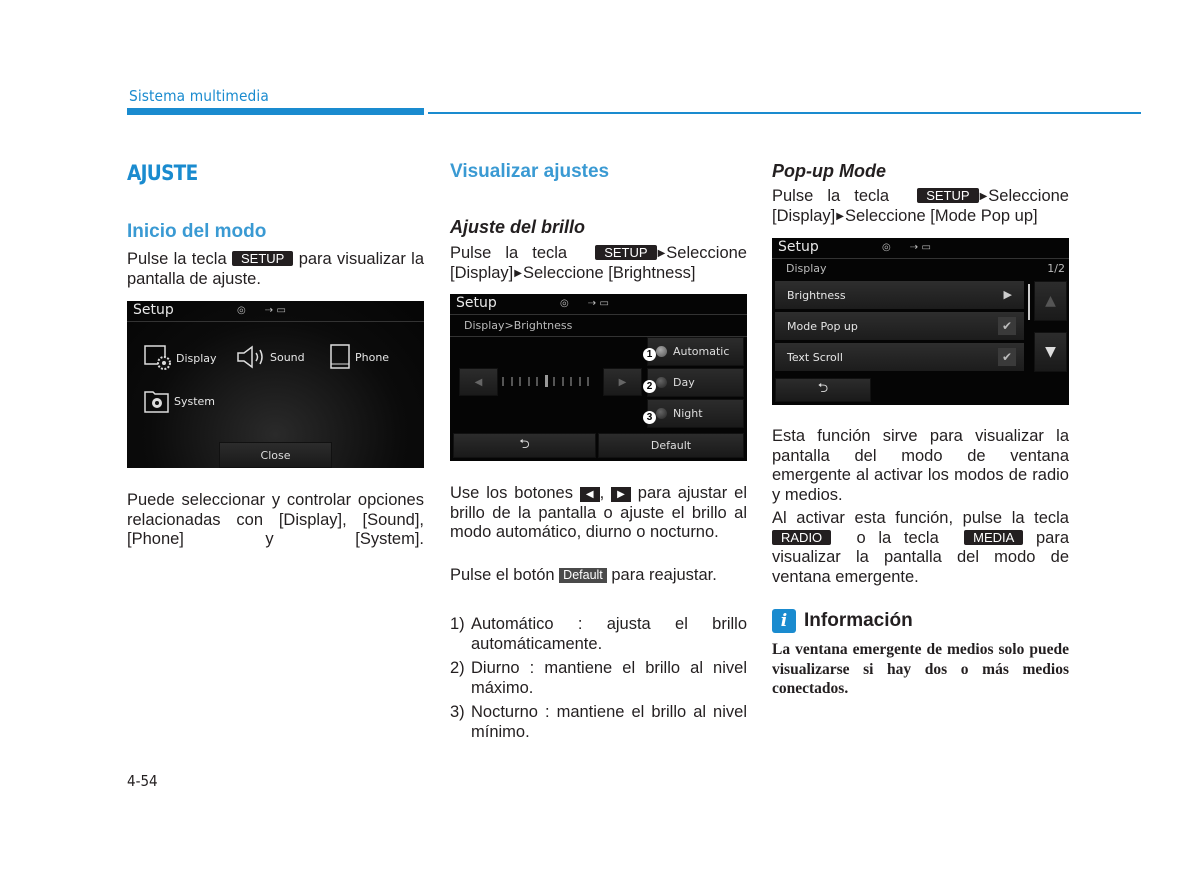 The width and height of the screenshot is (1200, 875). Describe the element at coordinates (661, 351) in the screenshot. I see `radio-icon` at that location.